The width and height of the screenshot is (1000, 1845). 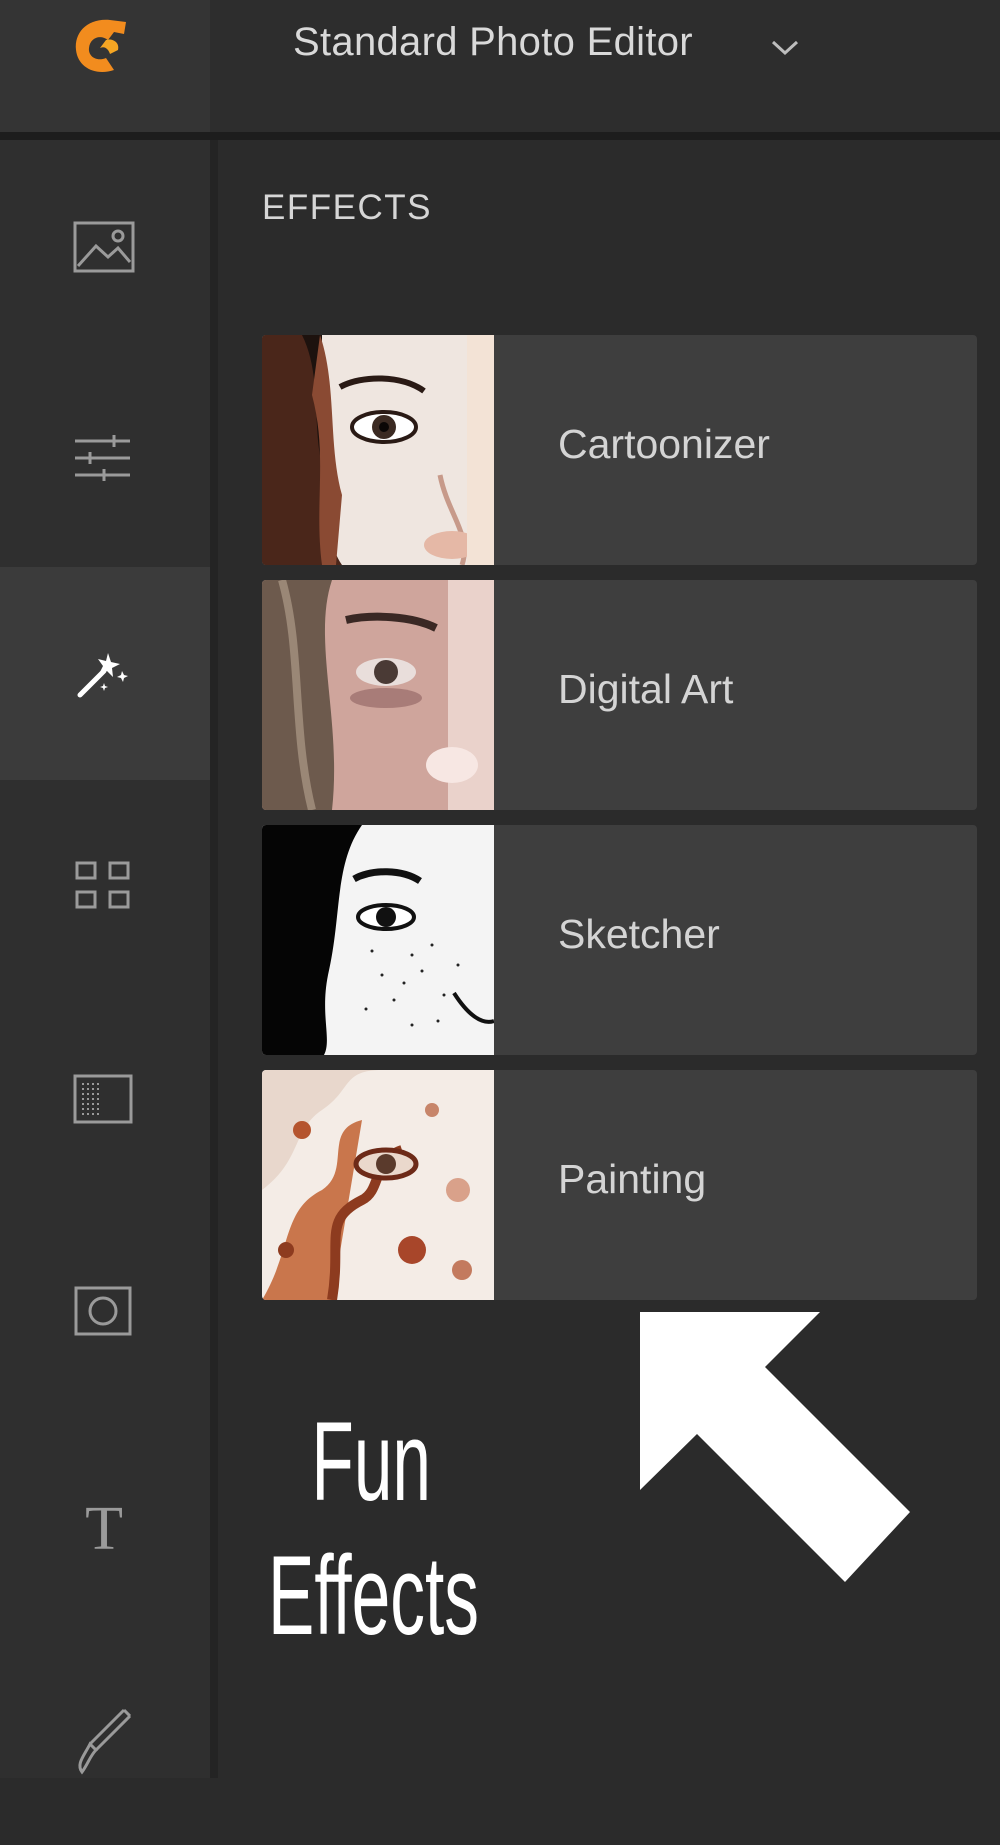 What do you see at coordinates (639, 934) in the screenshot?
I see `effect-label: Sketcher` at bounding box center [639, 934].